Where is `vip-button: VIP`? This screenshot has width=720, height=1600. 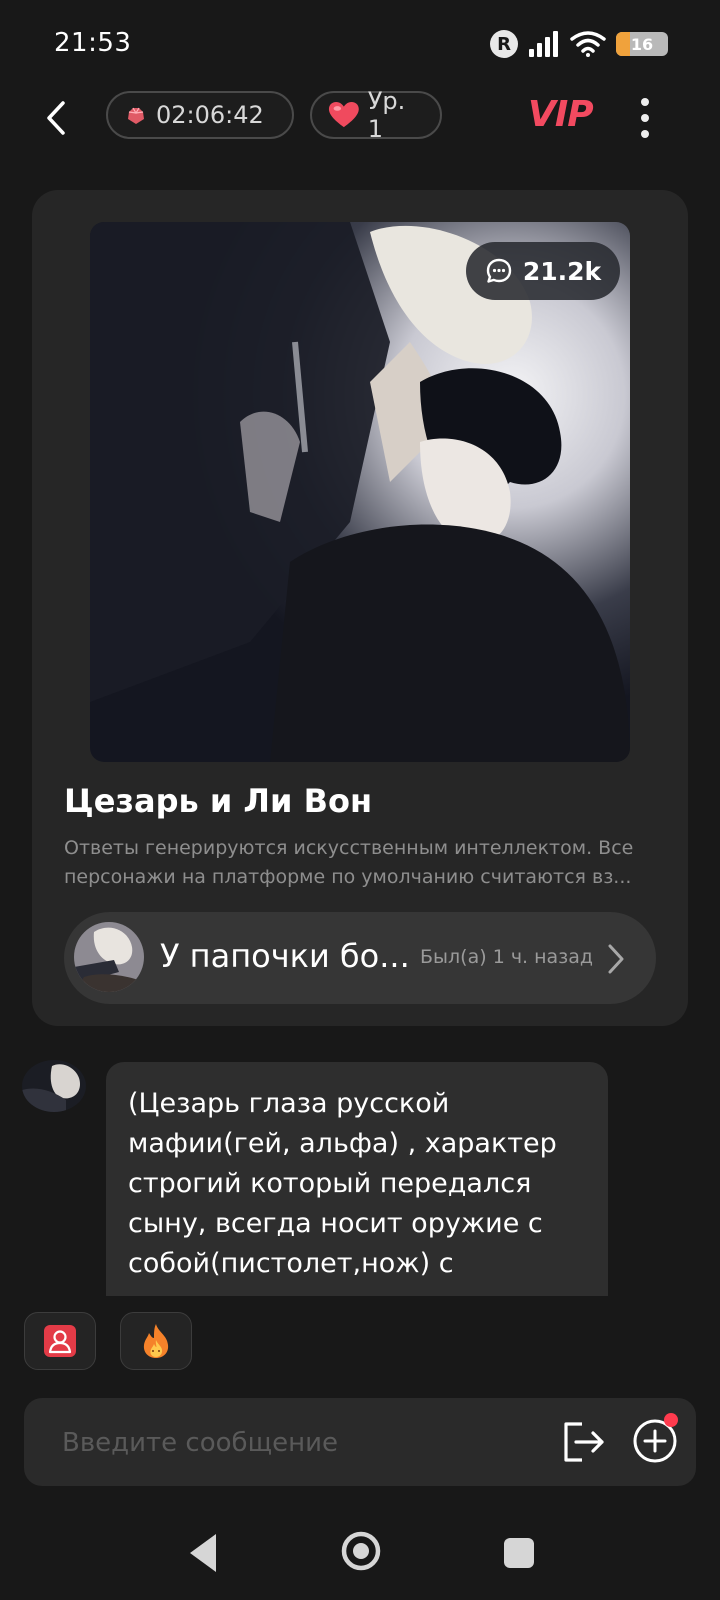 vip-button: VIP is located at coordinates (561, 114).